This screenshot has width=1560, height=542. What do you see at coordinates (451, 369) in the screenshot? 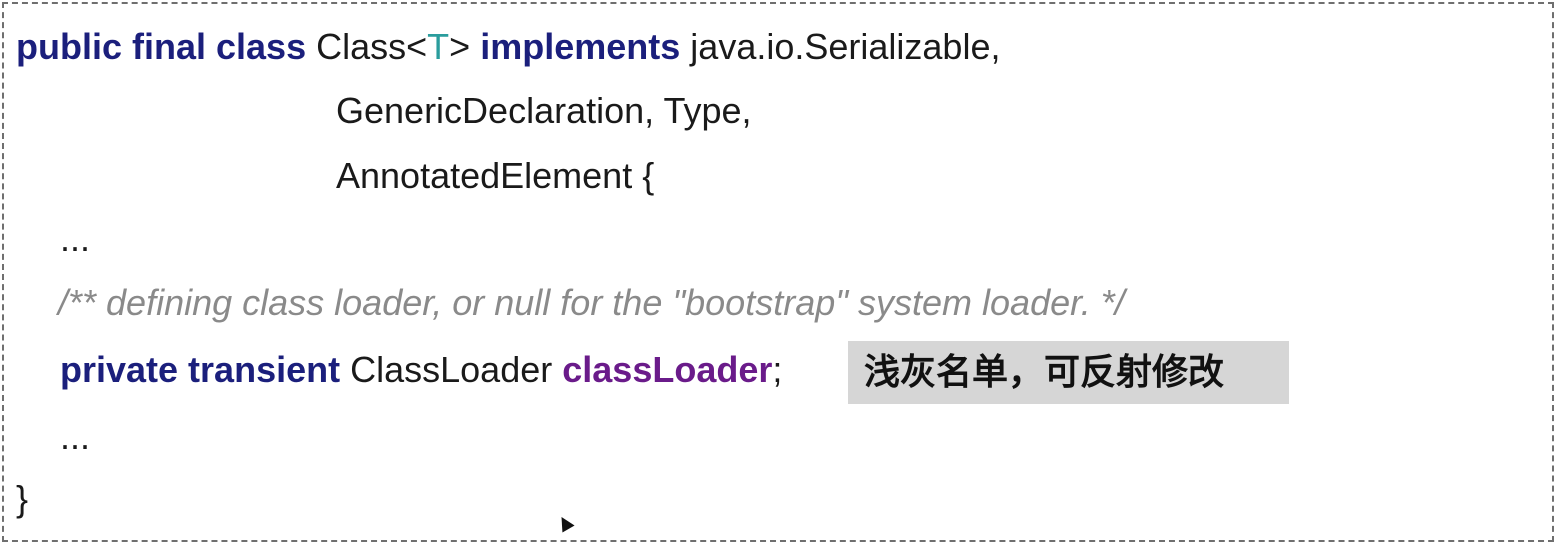
I see `field-type: ClassLoader` at bounding box center [451, 369].